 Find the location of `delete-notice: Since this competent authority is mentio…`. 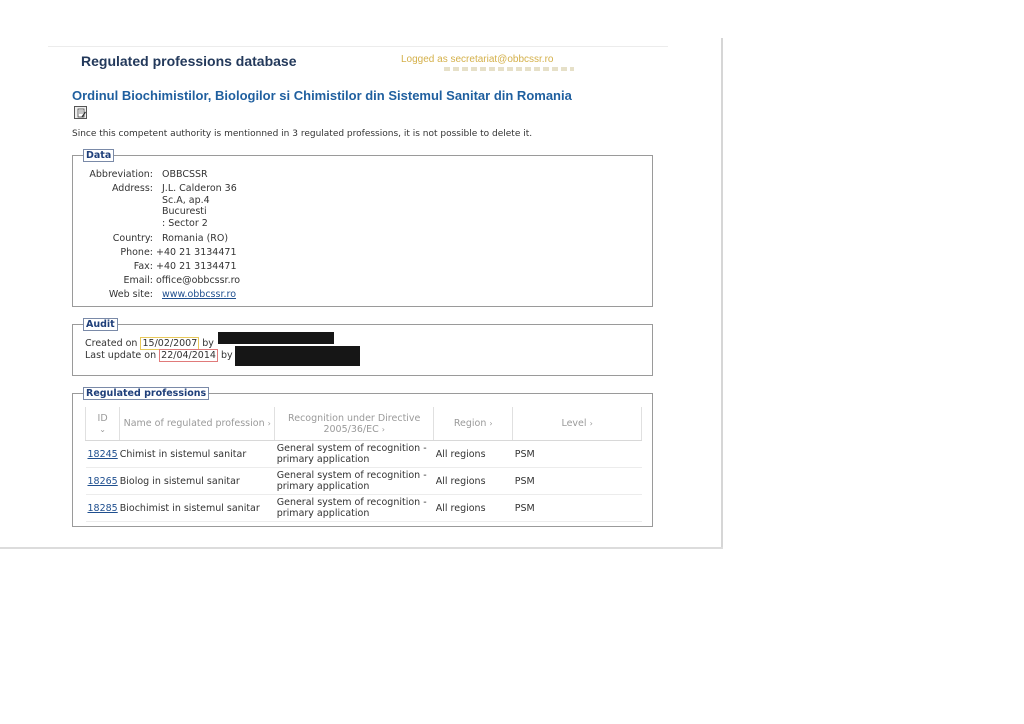

delete-notice: Since this competent authority is mentio… is located at coordinates (302, 134).